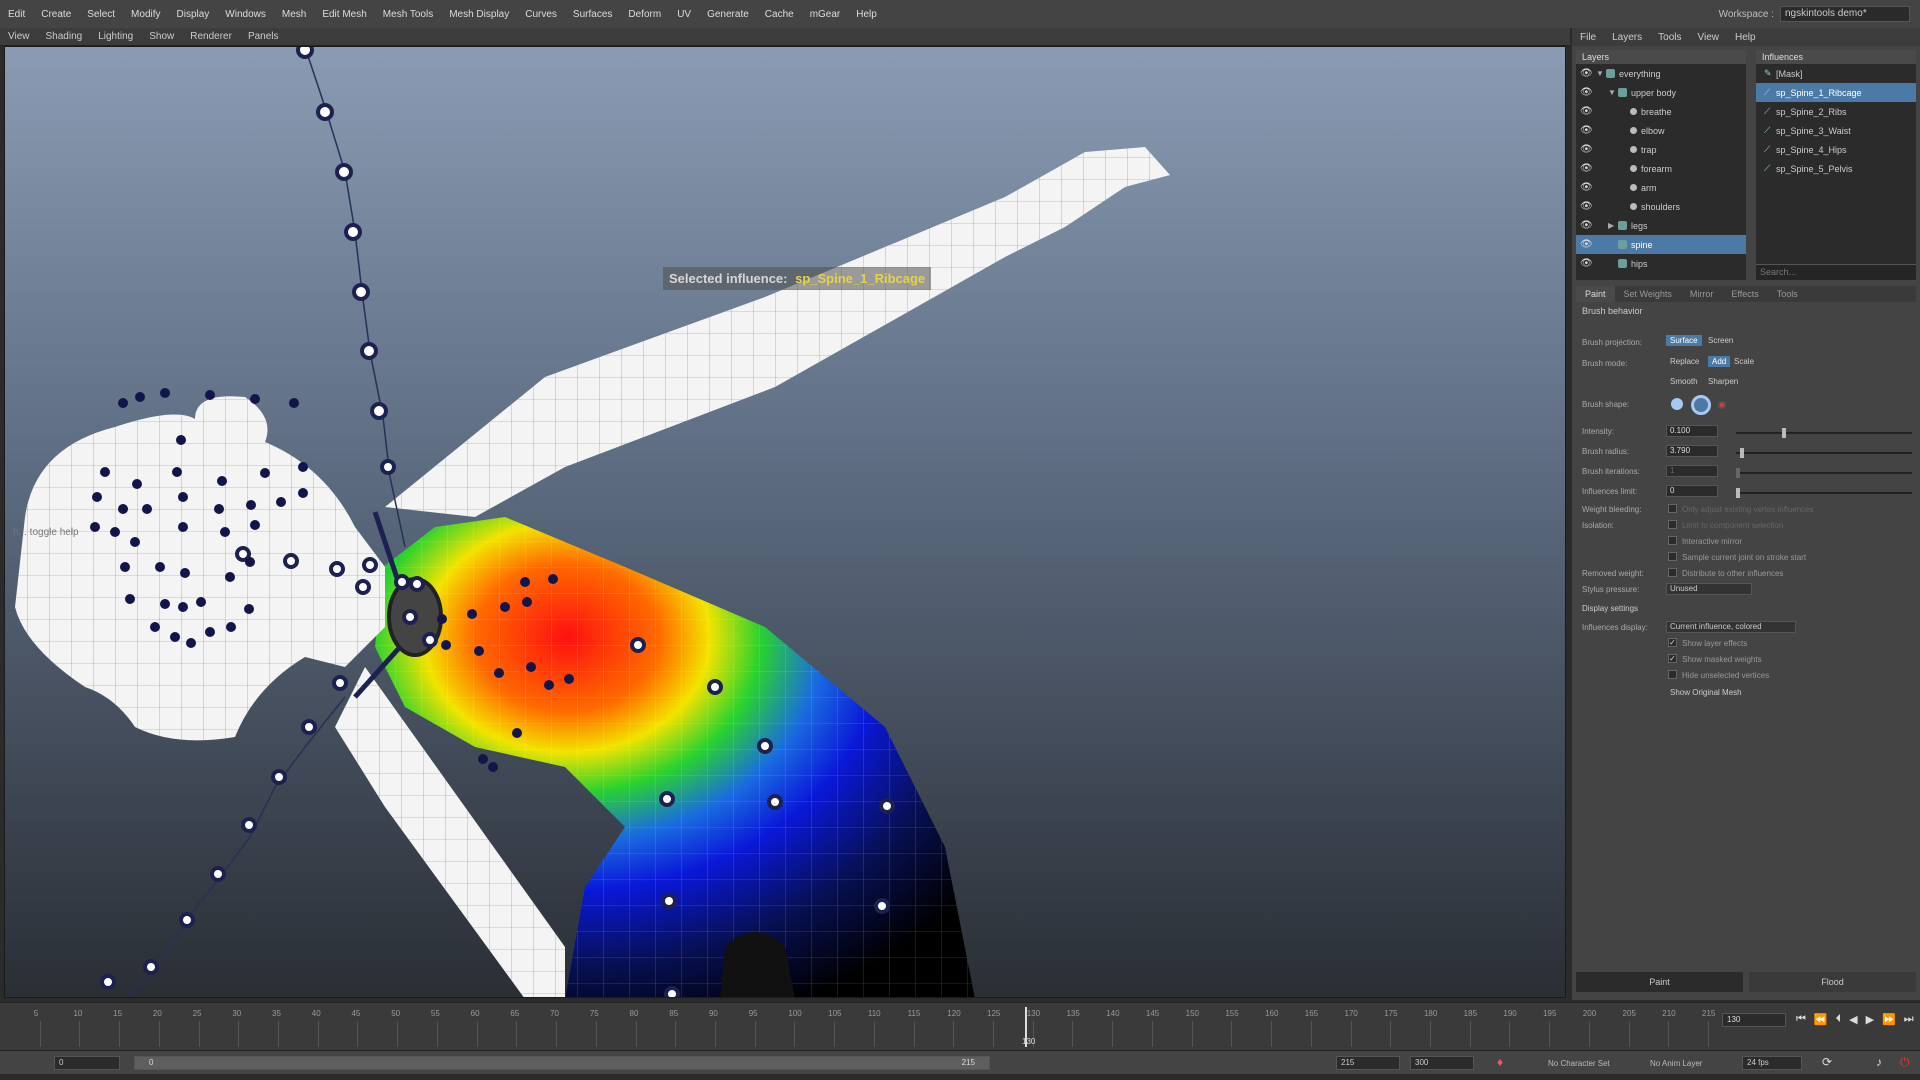 The image size is (1920, 1080). I want to click on show-original-mesh-button: Show Original Mesh, so click(1706, 692).